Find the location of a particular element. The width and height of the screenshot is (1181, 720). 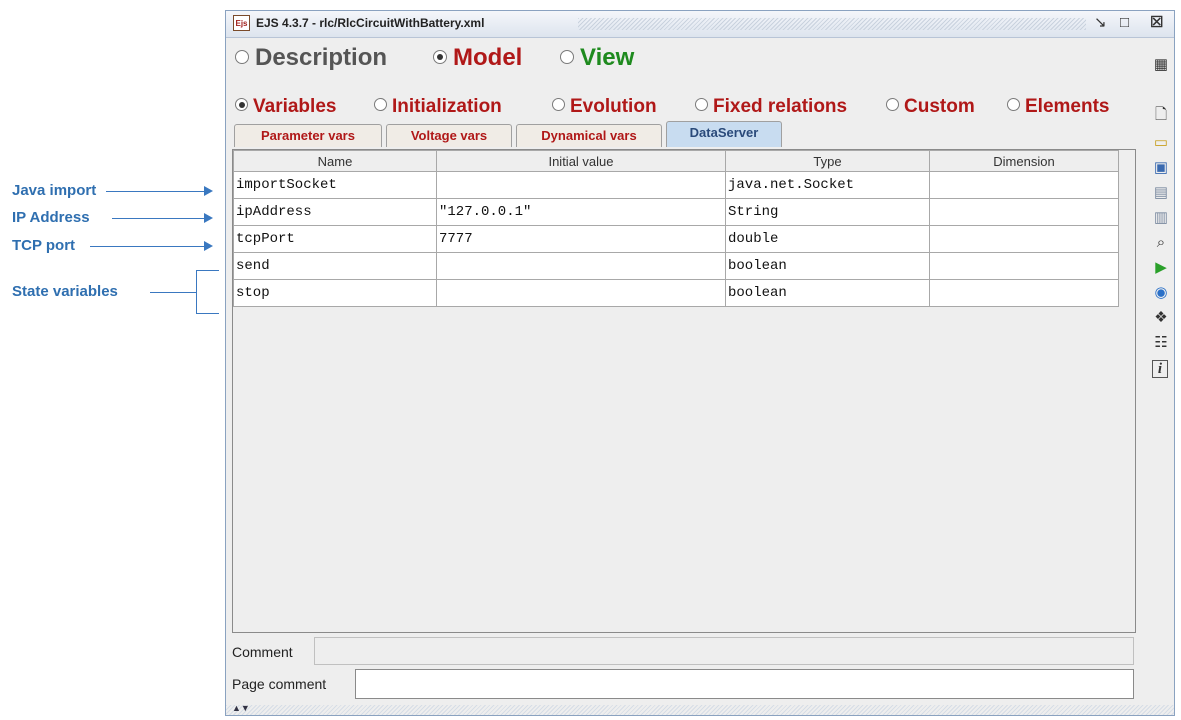

tab-voltage-vars: Voltage vars is located at coordinates (449, 135).